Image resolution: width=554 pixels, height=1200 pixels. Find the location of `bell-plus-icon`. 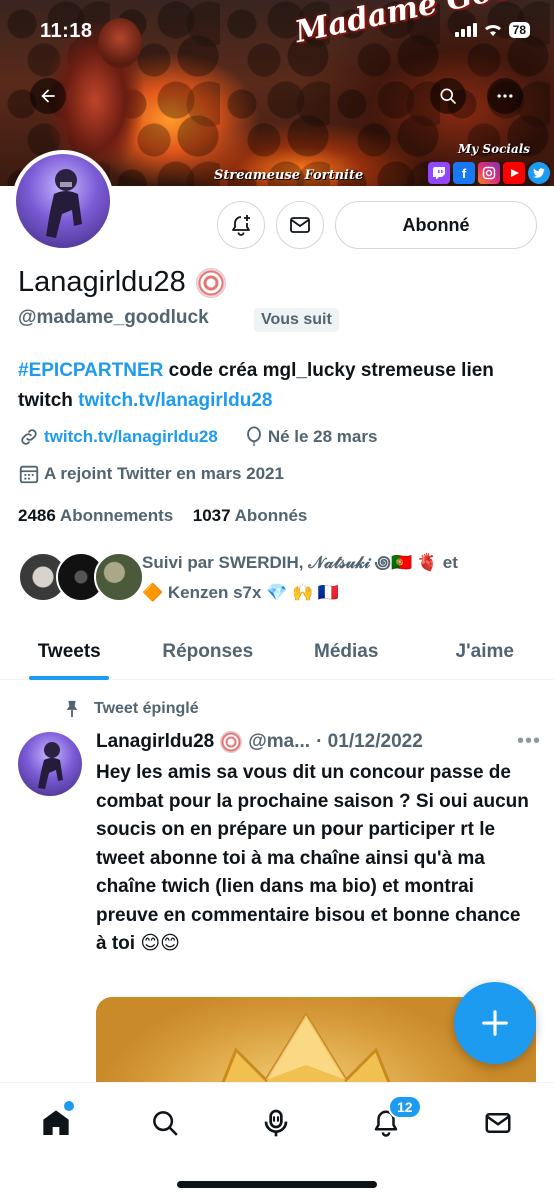

bell-plus-icon is located at coordinates (241, 225).